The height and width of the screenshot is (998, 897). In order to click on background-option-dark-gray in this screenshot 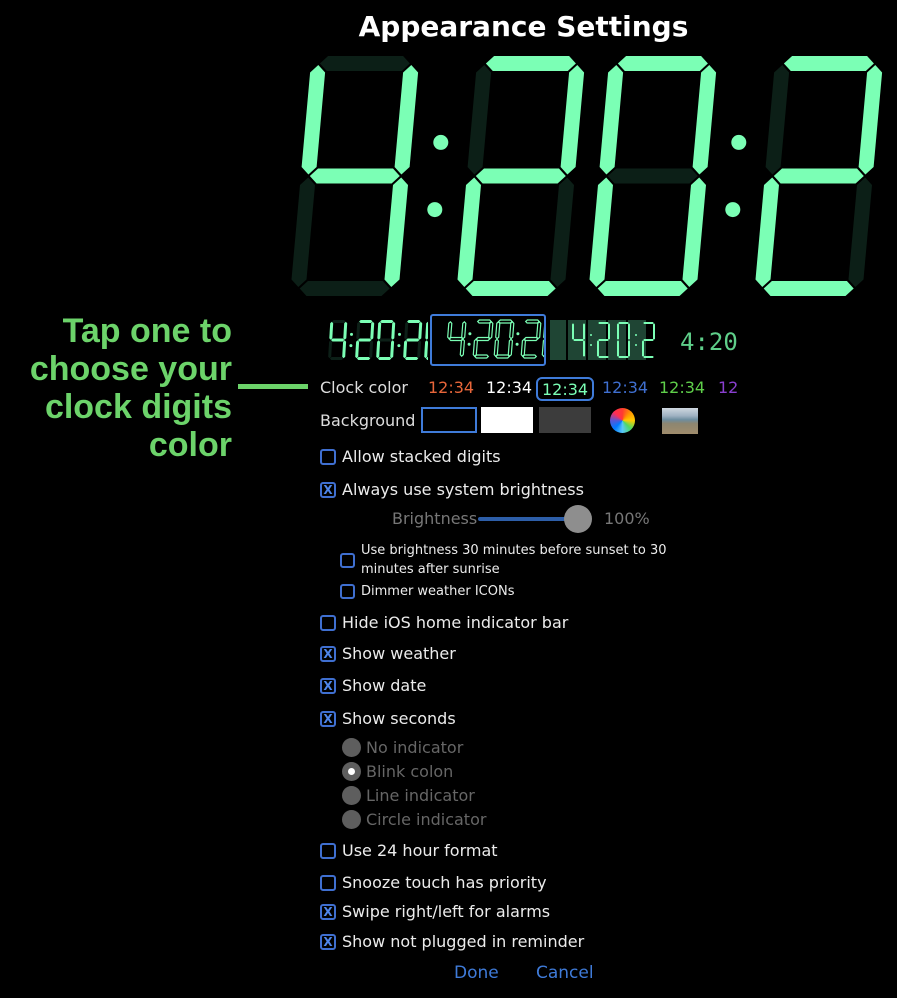, I will do `click(565, 420)`.